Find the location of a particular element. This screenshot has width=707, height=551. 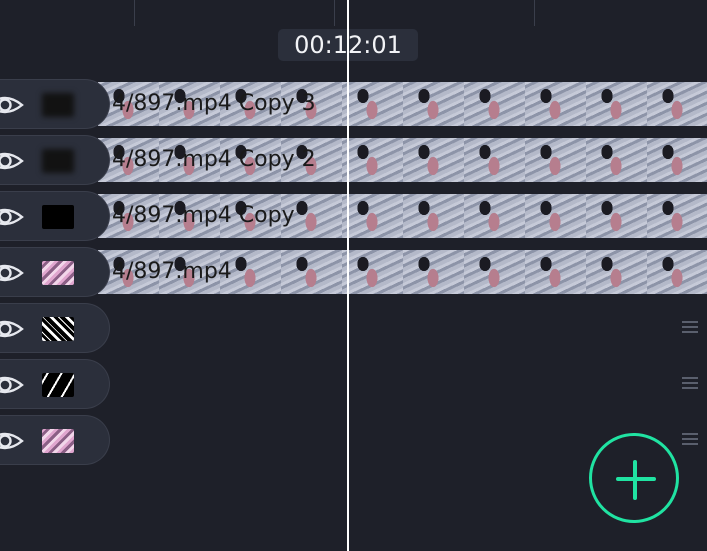

clip-label: 4/897.mp4 Copy 2 is located at coordinates (214, 159).